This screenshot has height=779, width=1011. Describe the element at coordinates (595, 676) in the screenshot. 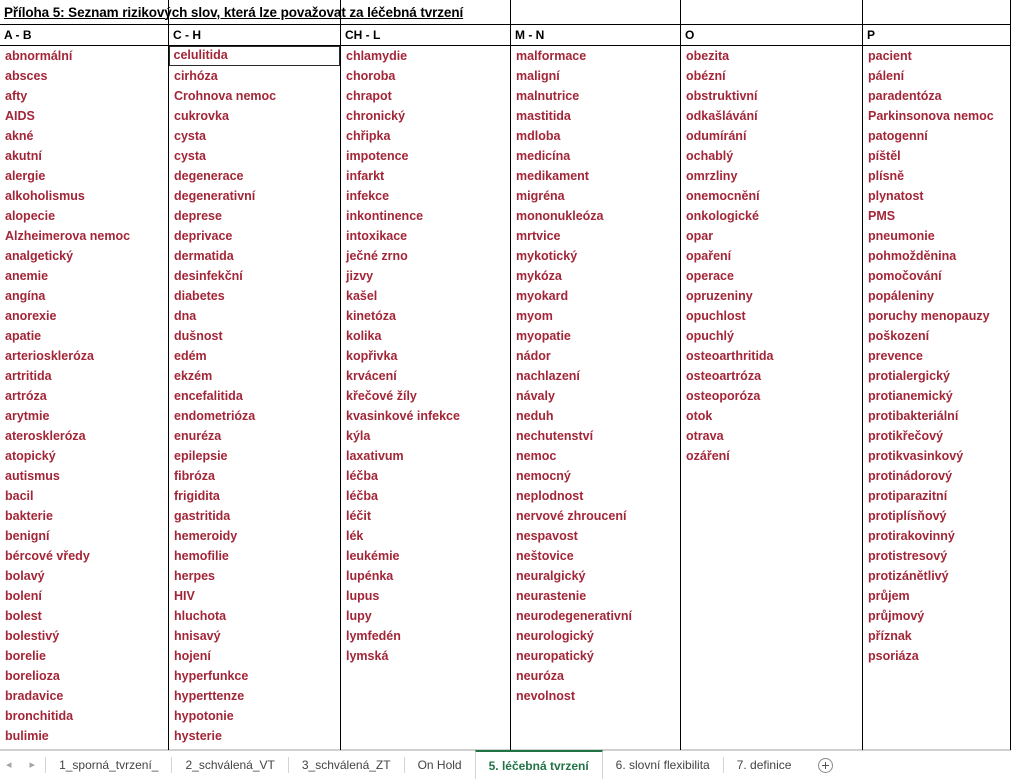

I see `cell: neuróza` at that location.